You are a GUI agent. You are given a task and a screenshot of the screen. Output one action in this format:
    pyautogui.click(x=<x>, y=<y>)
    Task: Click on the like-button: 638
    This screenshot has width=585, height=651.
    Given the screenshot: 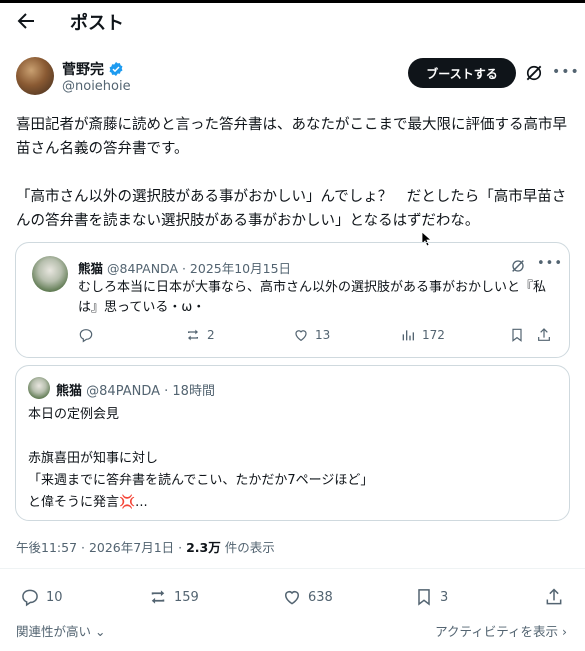 What is the action you would take?
    pyautogui.click(x=307, y=597)
    